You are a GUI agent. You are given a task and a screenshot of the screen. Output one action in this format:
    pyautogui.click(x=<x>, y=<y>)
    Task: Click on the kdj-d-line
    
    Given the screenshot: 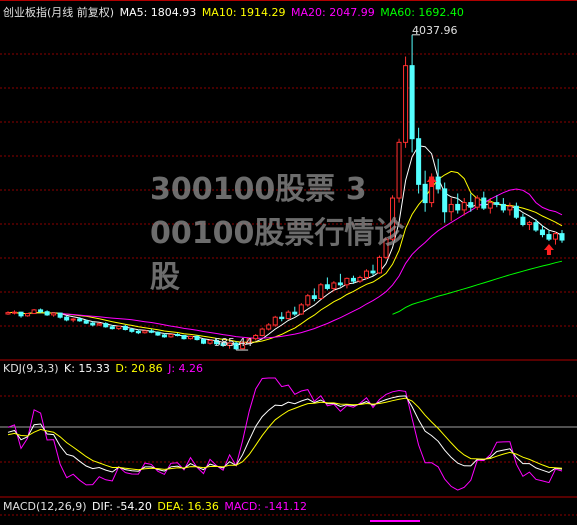 What is the action you would take?
    pyautogui.click(x=285, y=434)
    